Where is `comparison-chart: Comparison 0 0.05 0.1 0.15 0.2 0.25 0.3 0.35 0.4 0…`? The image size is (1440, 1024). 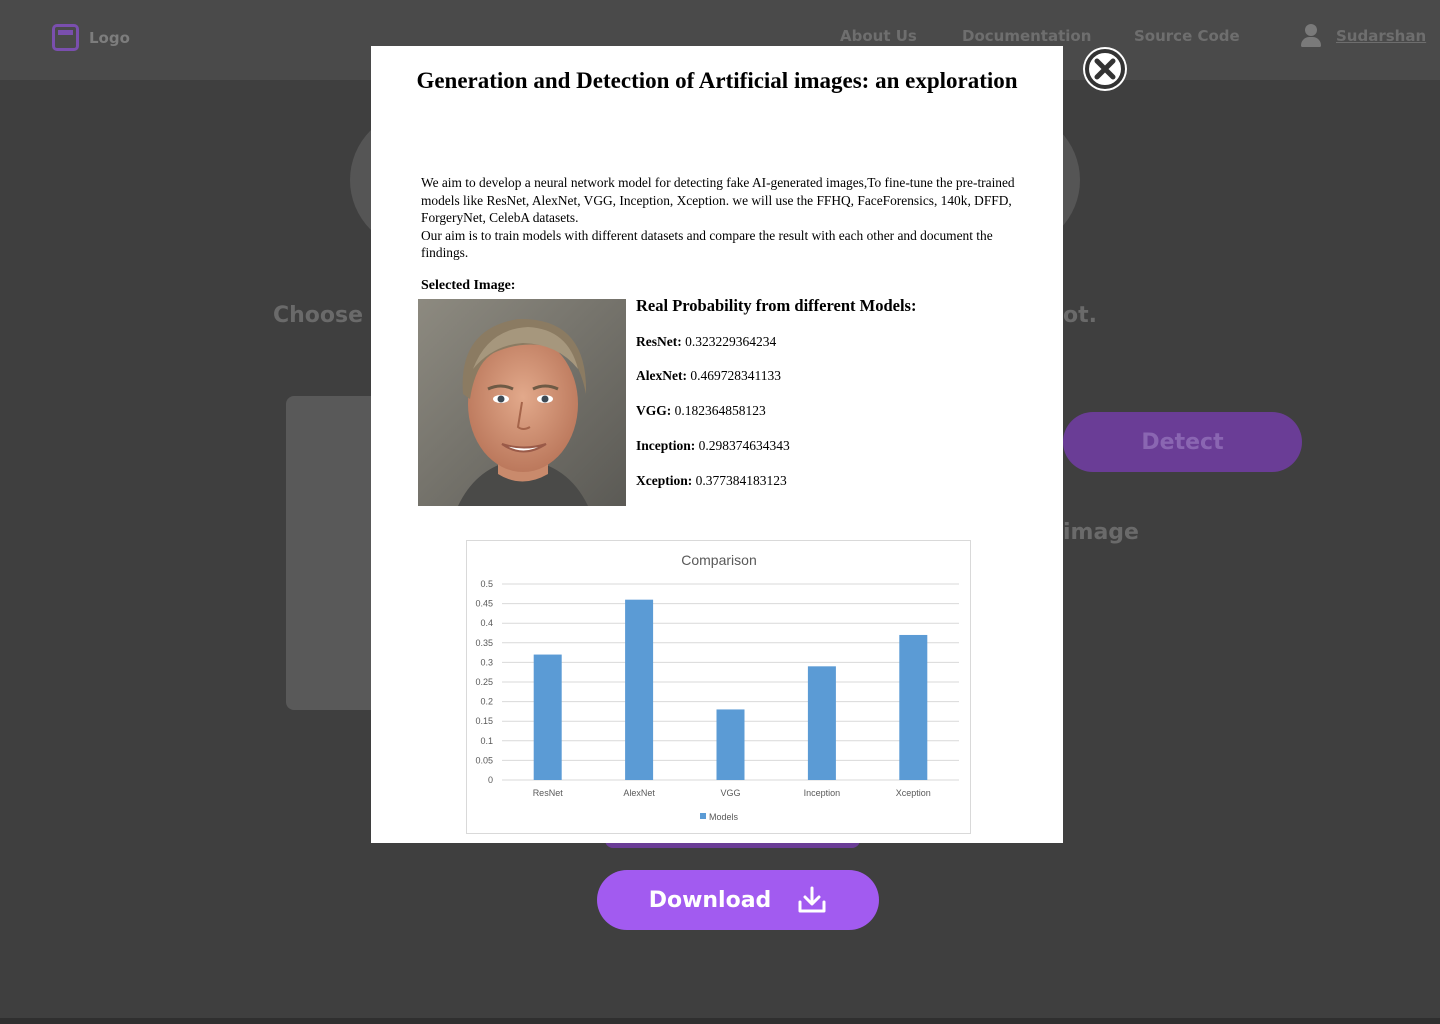 comparison-chart: Comparison 0 0.05 0.1 0.15 0.2 0.25 0.3 0.35 0.4 0… is located at coordinates (718, 687).